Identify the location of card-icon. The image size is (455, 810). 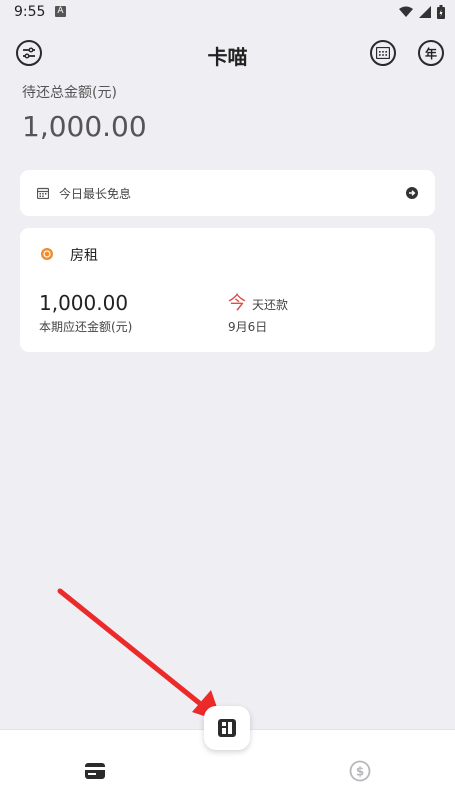
(95, 771).